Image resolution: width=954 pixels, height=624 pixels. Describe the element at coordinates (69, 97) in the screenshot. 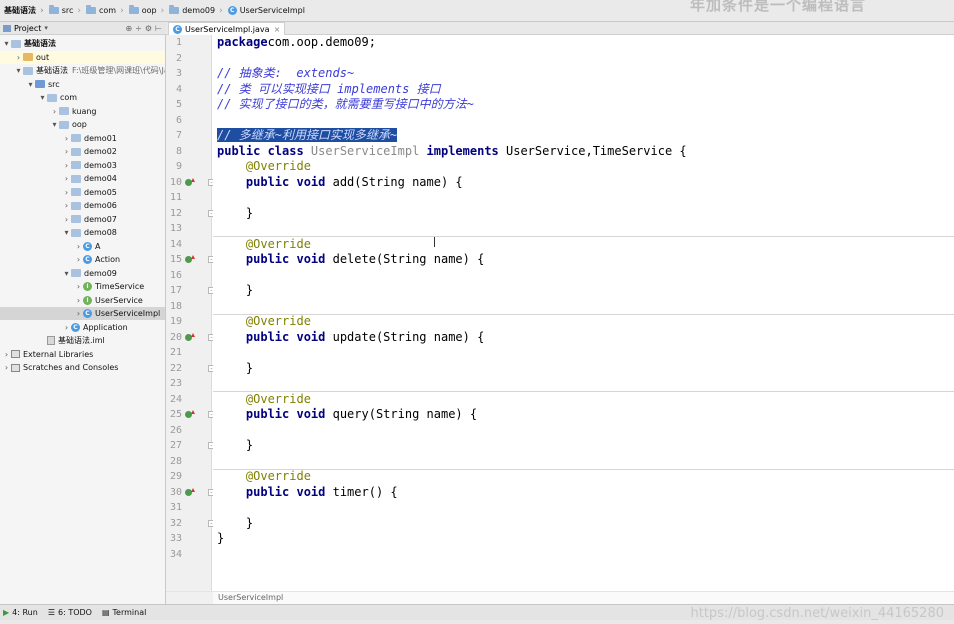

I see `tree-item-label: com` at that location.